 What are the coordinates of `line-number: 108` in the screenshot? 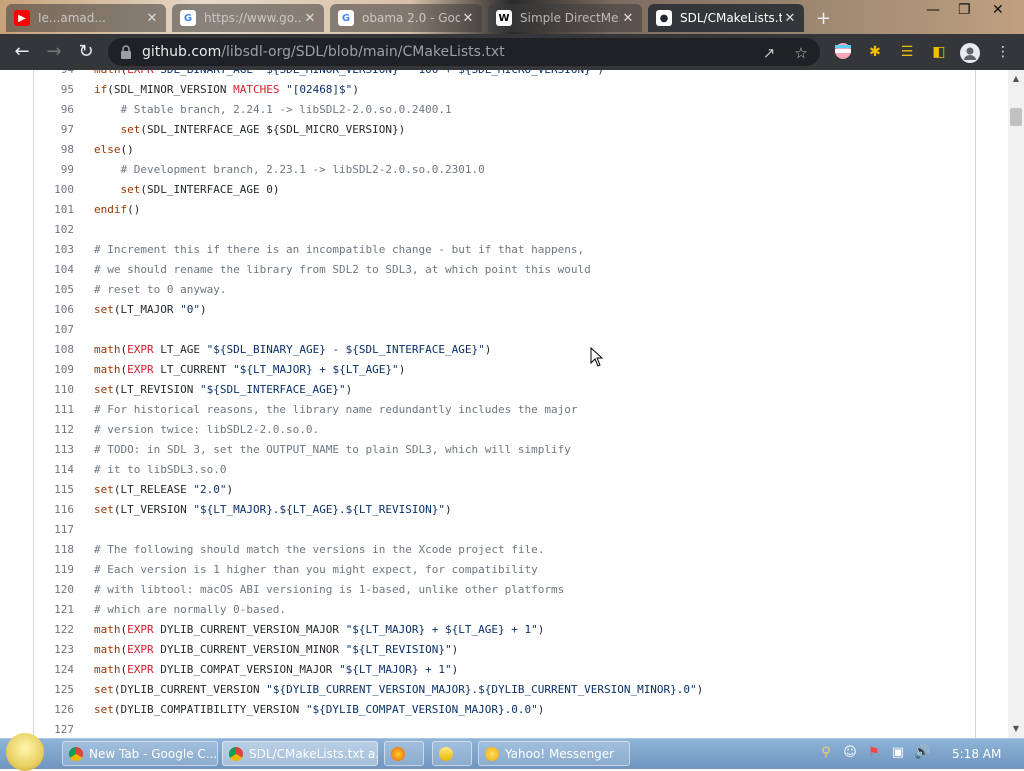 It's located at (54, 350).